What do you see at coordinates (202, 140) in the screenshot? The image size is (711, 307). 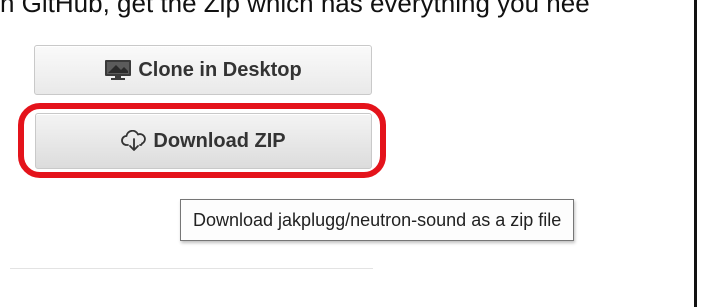 I see `red-highlight-annotation` at bounding box center [202, 140].